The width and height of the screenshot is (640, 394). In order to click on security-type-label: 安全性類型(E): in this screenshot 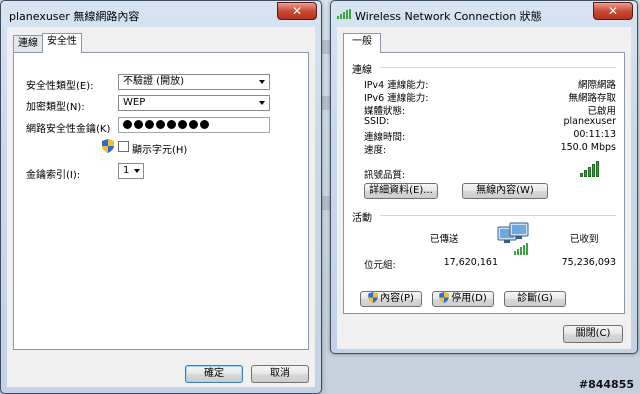, I will do `click(60, 86)`.